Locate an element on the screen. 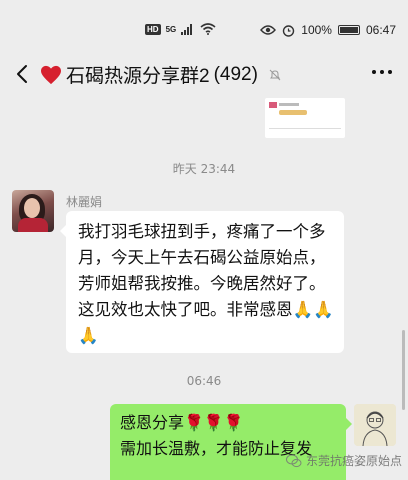 The height and width of the screenshot is (480, 408). battery-percent: 100% is located at coordinates (316, 30).